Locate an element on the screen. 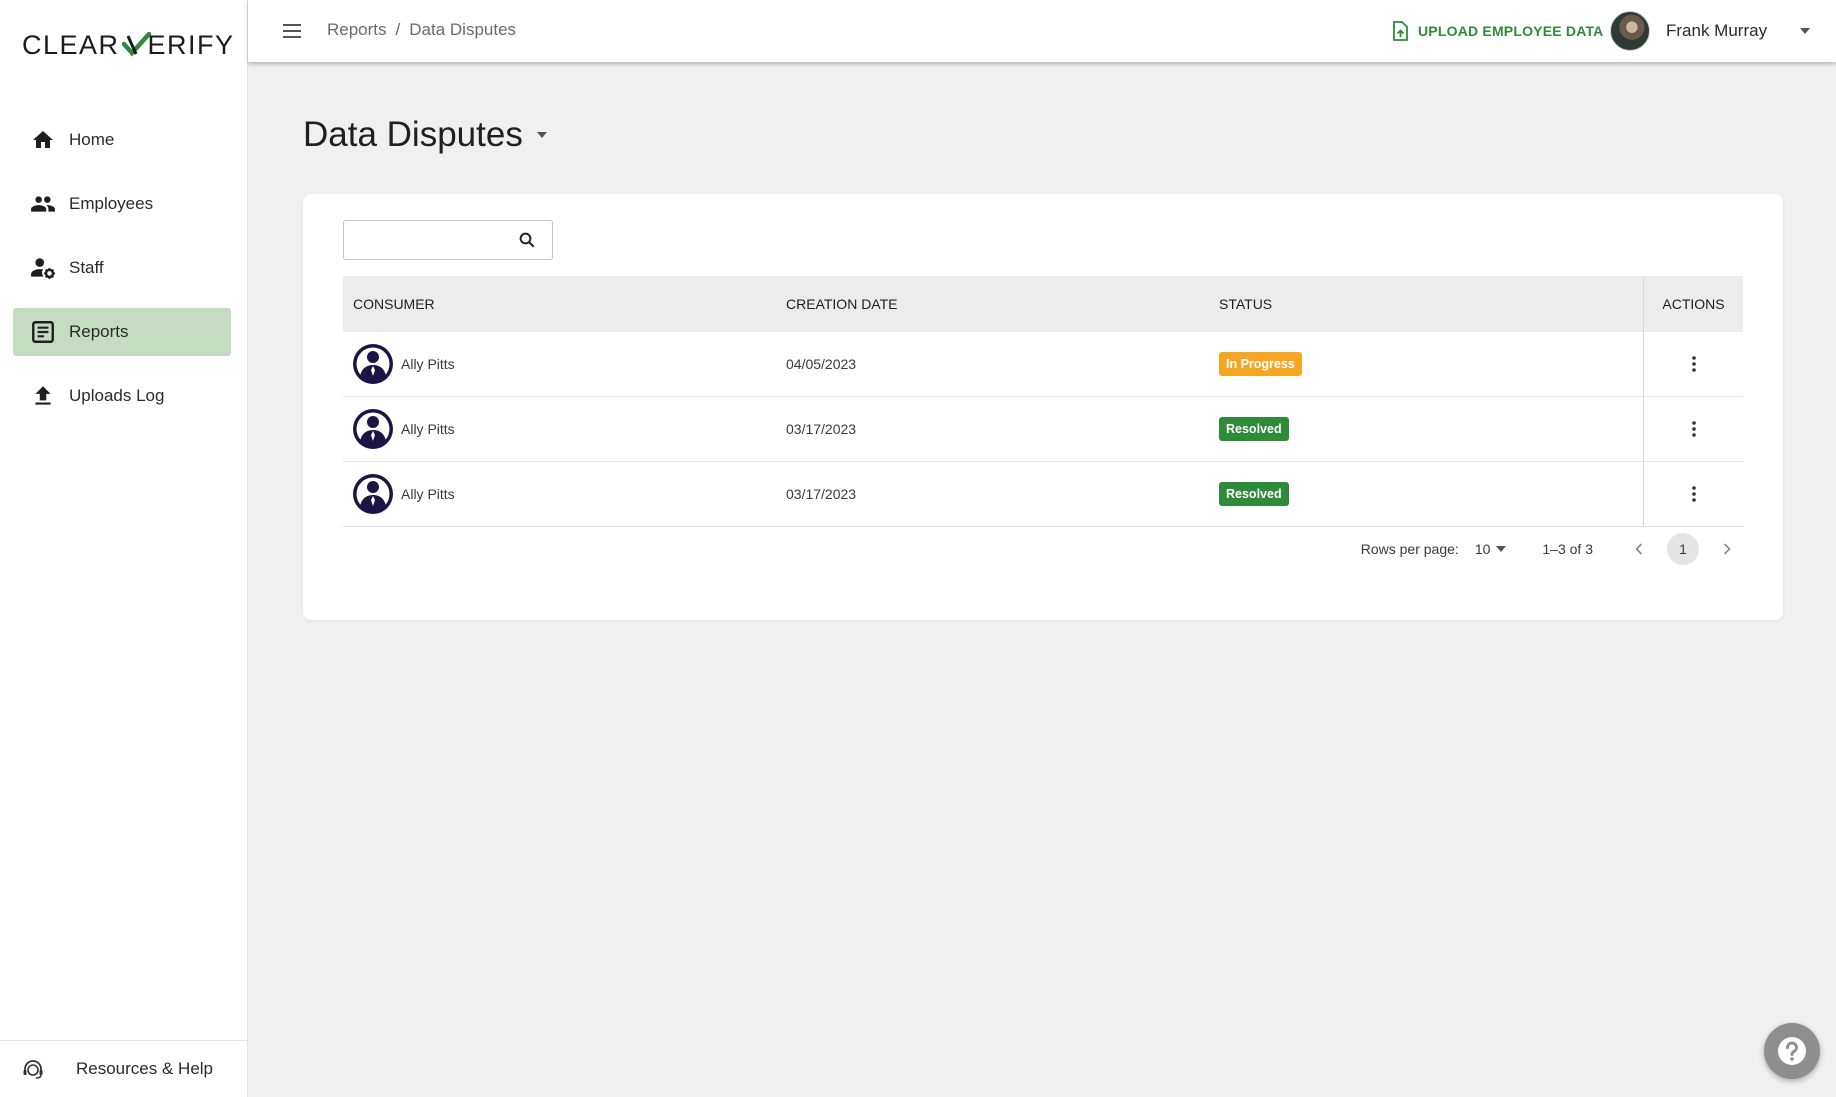 The width and height of the screenshot is (1836, 1097). people-icon is located at coordinates (43, 204).